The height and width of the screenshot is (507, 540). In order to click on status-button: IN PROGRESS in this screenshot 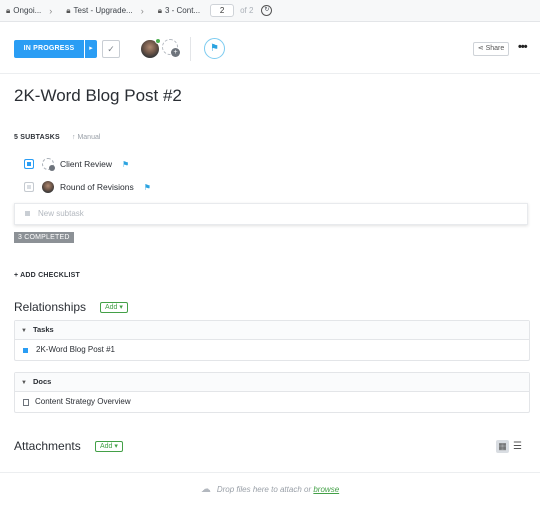, I will do `click(49, 49)`.